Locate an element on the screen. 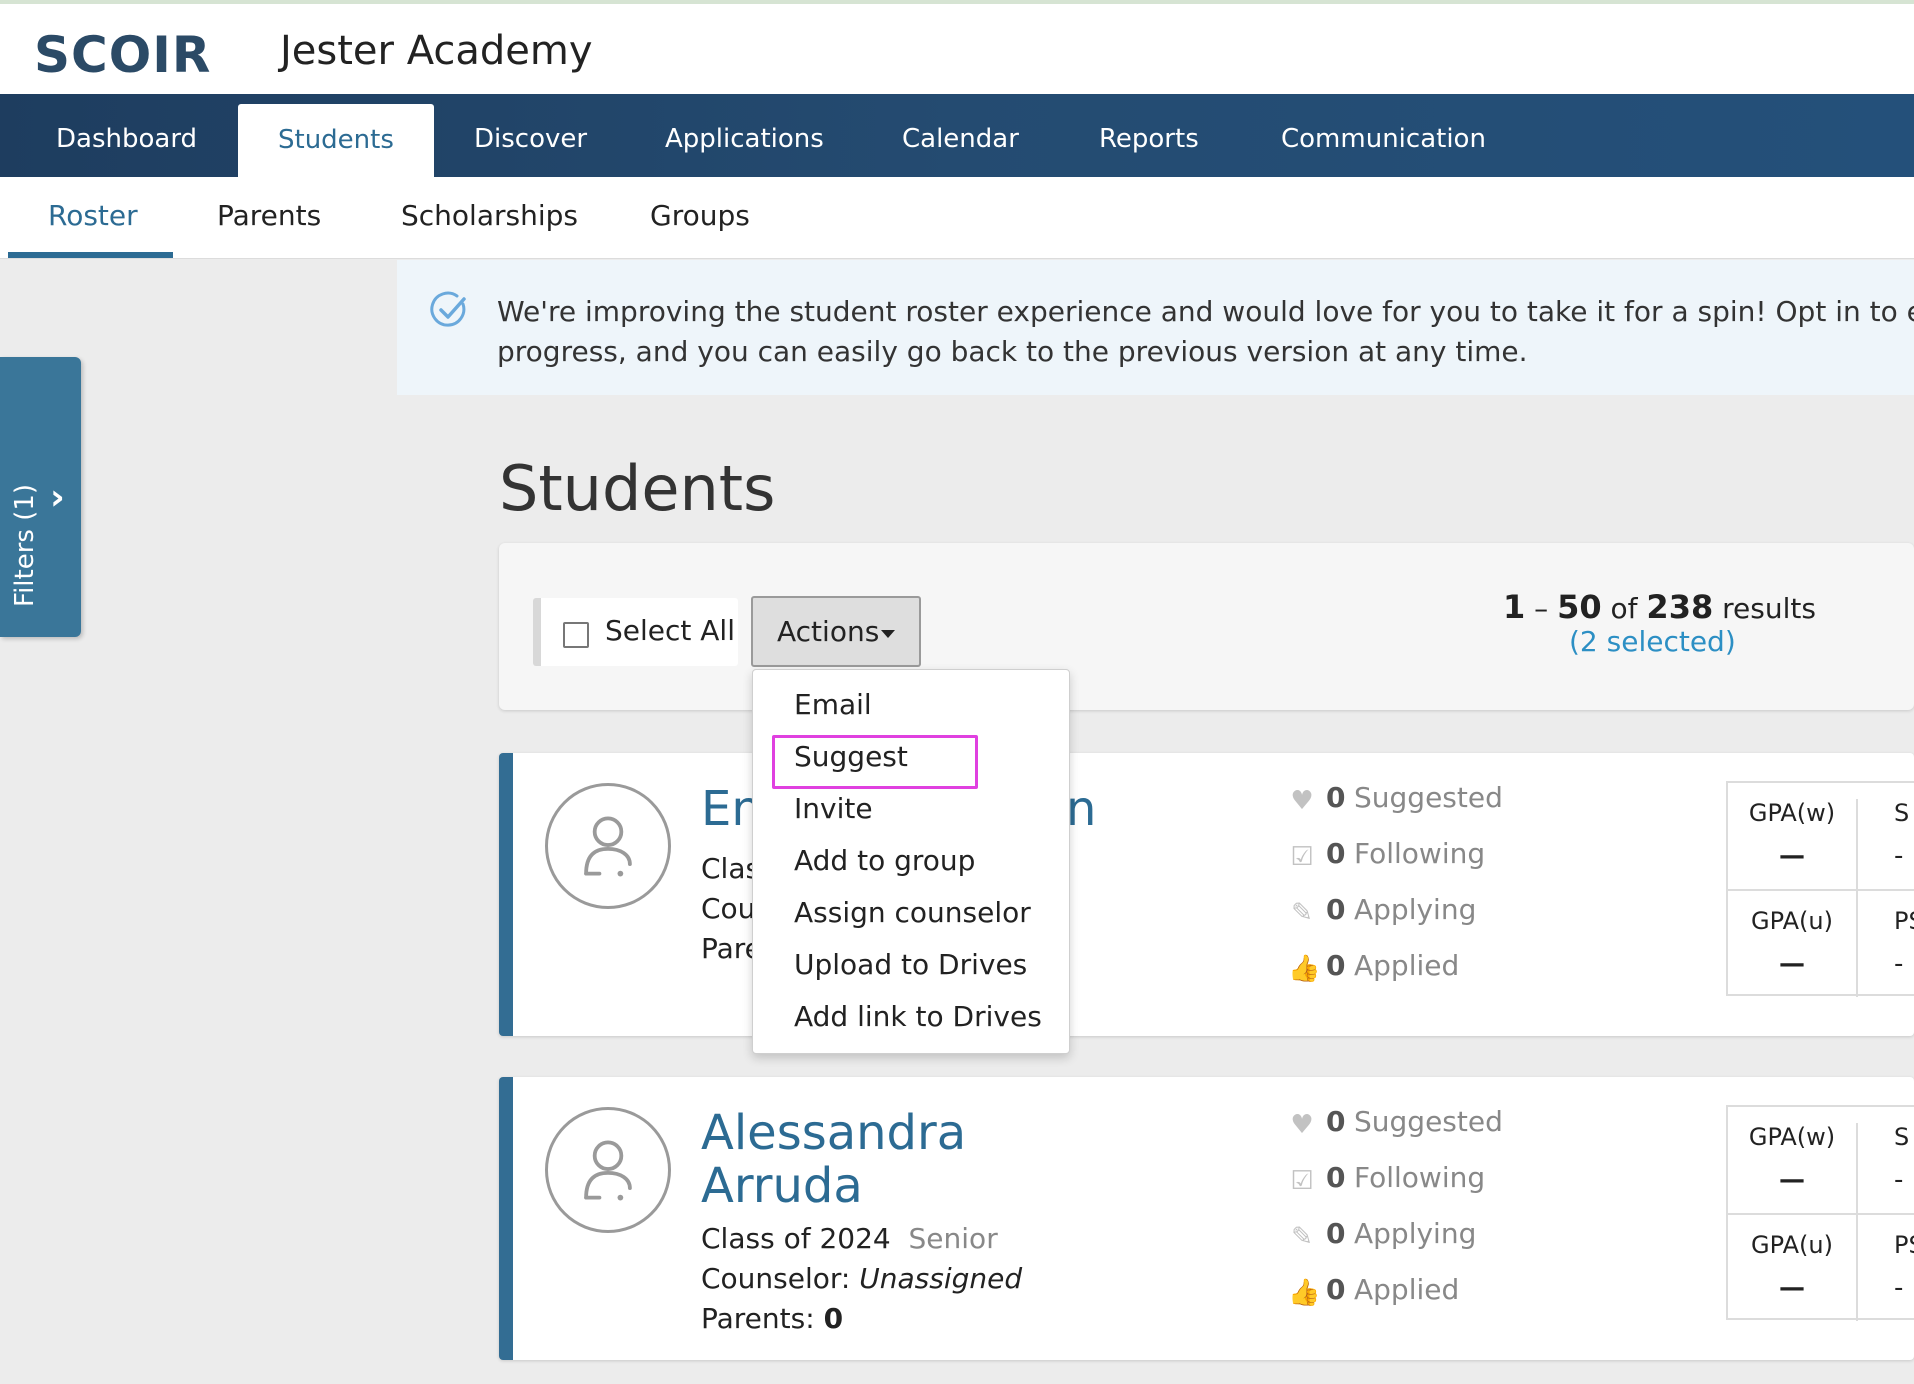 The image size is (1914, 1384). select-all-label: Select All is located at coordinates (670, 630).